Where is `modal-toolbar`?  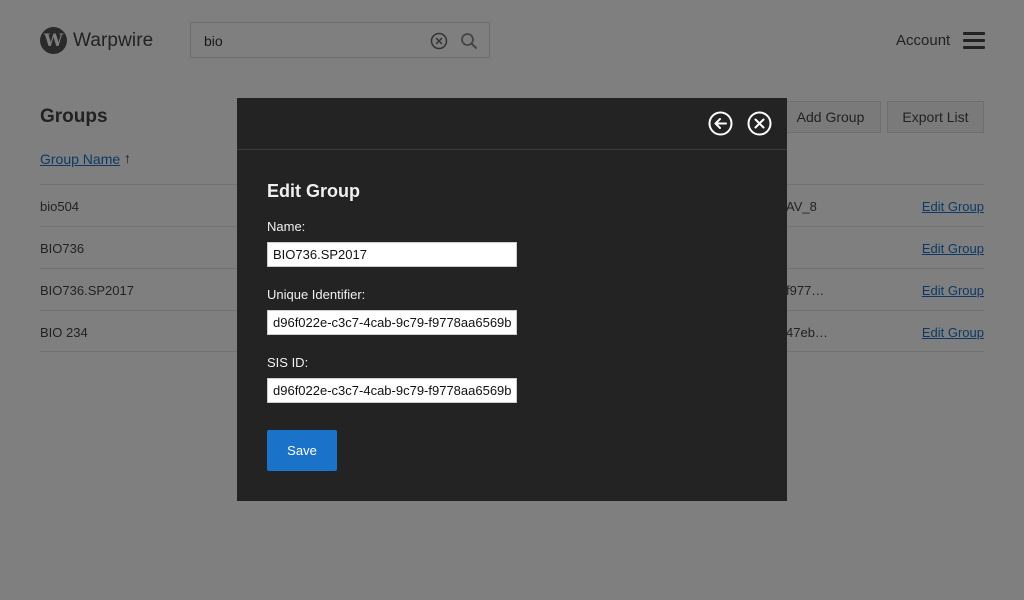 modal-toolbar is located at coordinates (512, 124).